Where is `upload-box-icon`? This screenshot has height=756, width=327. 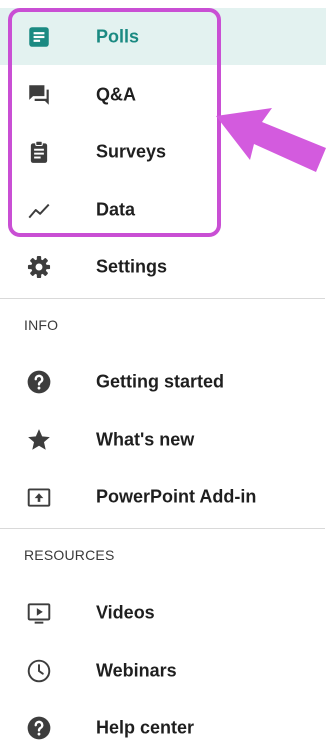
upload-box-icon is located at coordinates (39, 497).